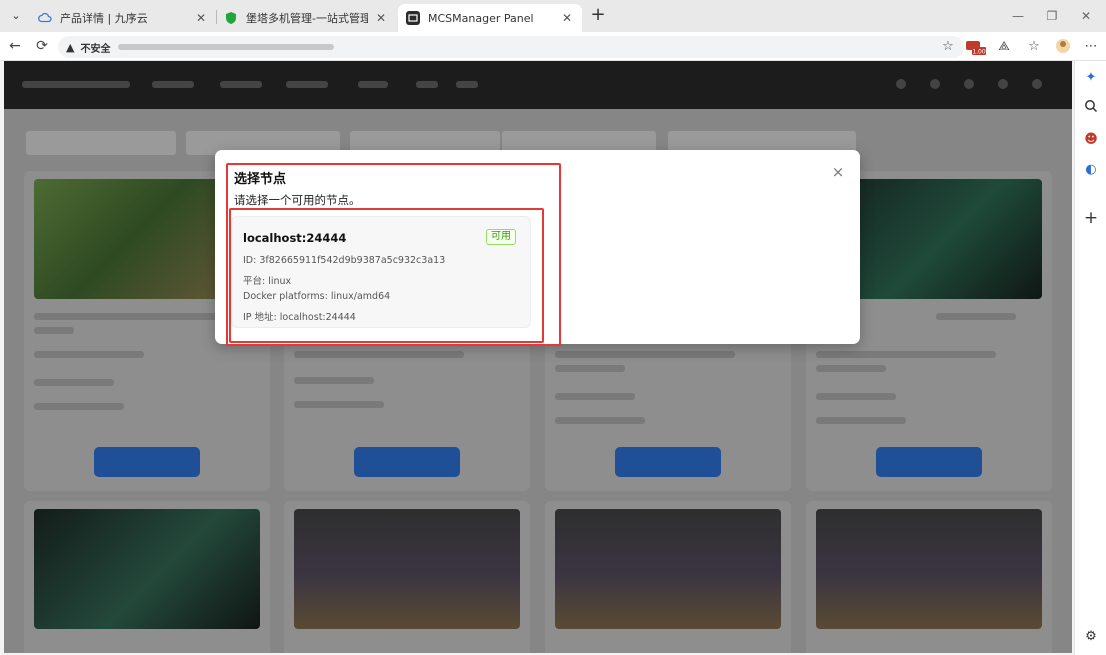 This screenshot has width=1106, height=655. What do you see at coordinates (511, 47) in the screenshot?
I see `address-bar: ▲ 不安全` at bounding box center [511, 47].